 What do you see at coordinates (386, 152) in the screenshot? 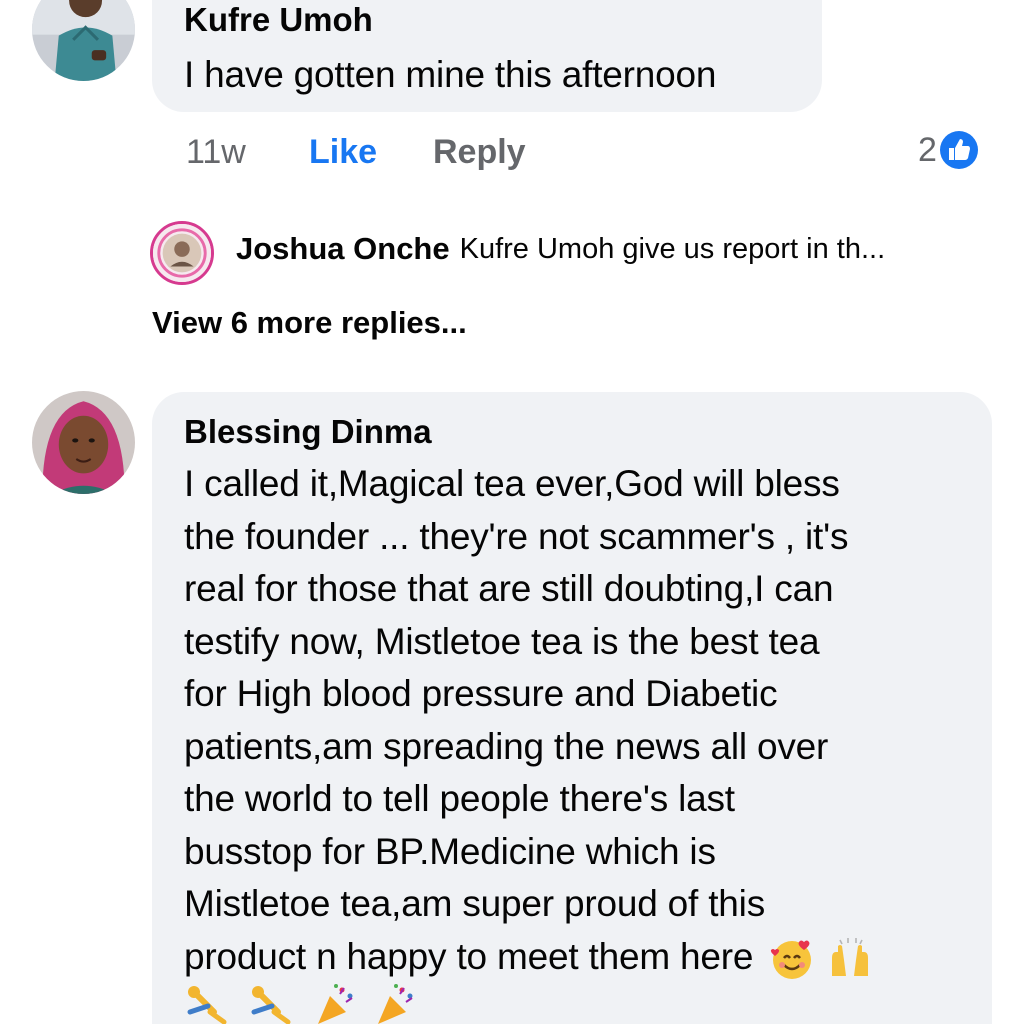
I see `comment-actions: 11w Like Reply` at bounding box center [386, 152].